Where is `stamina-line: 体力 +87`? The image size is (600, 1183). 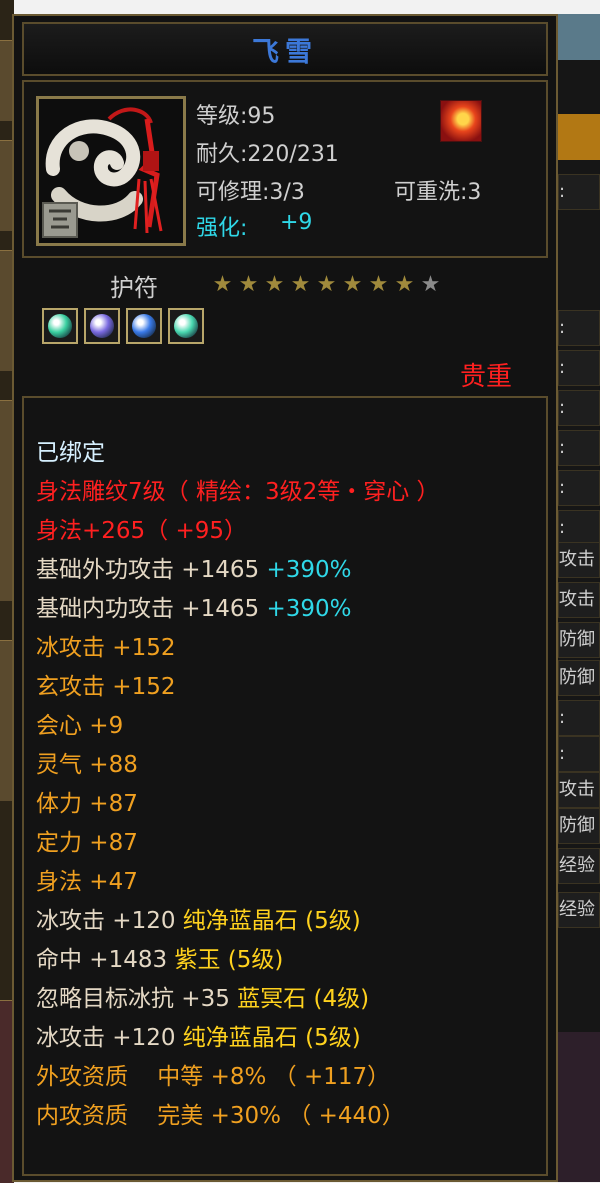
stamina-line: 体力 +87 is located at coordinates (87, 804).